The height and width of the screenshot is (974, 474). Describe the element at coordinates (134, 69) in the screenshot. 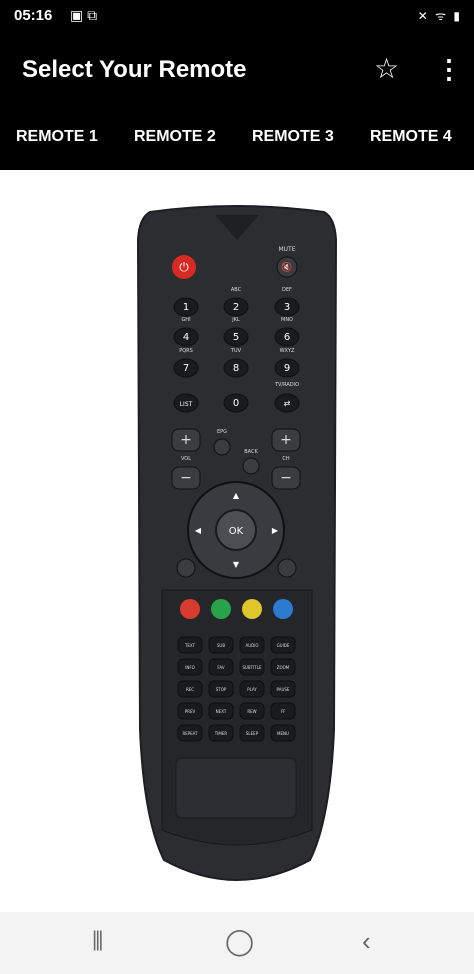

I see `app-title: Select Your Remote` at that location.